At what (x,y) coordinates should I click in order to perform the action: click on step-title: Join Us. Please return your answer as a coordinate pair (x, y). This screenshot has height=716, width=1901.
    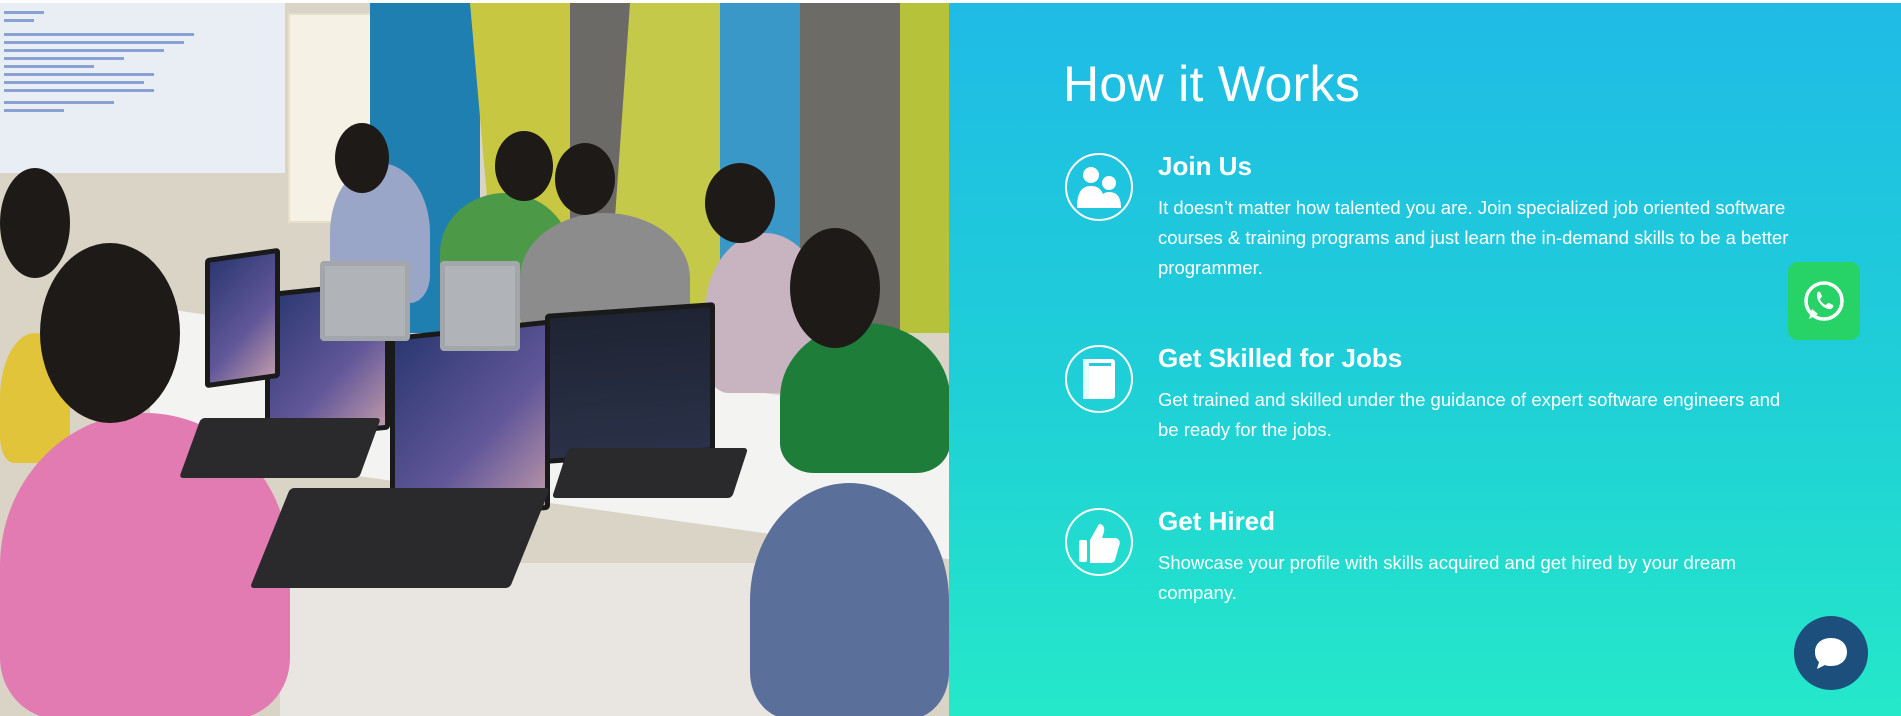
    Looking at the image, I should click on (1205, 166).